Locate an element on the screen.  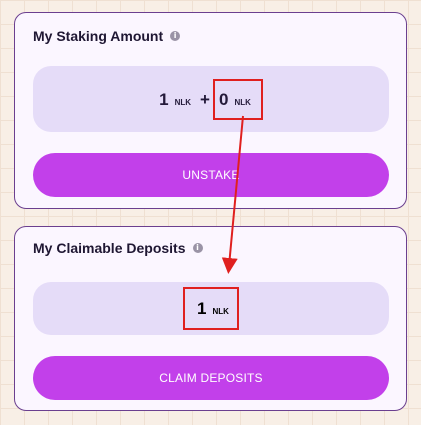
plus-sign: + is located at coordinates (205, 99).